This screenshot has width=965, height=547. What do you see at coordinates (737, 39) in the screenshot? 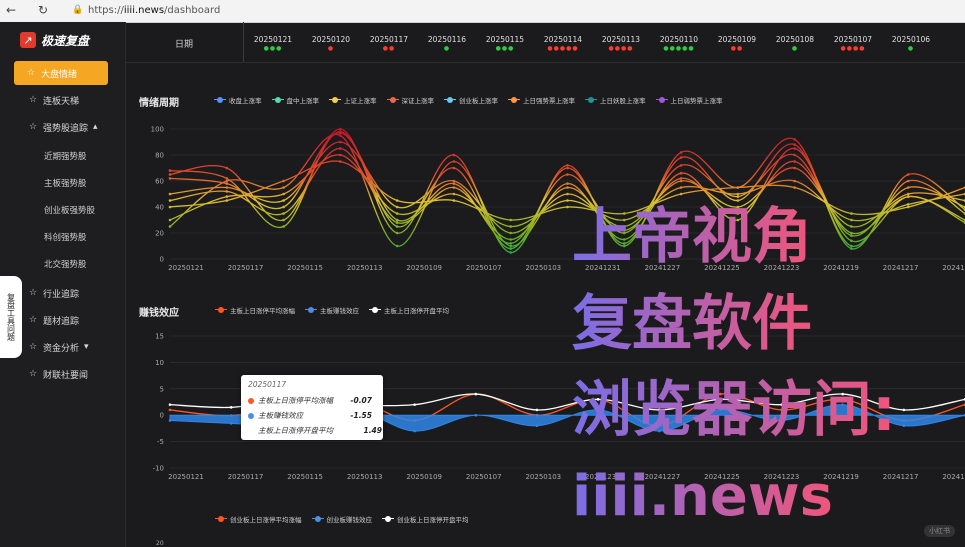
I see `date-text: 20250109` at bounding box center [737, 39].